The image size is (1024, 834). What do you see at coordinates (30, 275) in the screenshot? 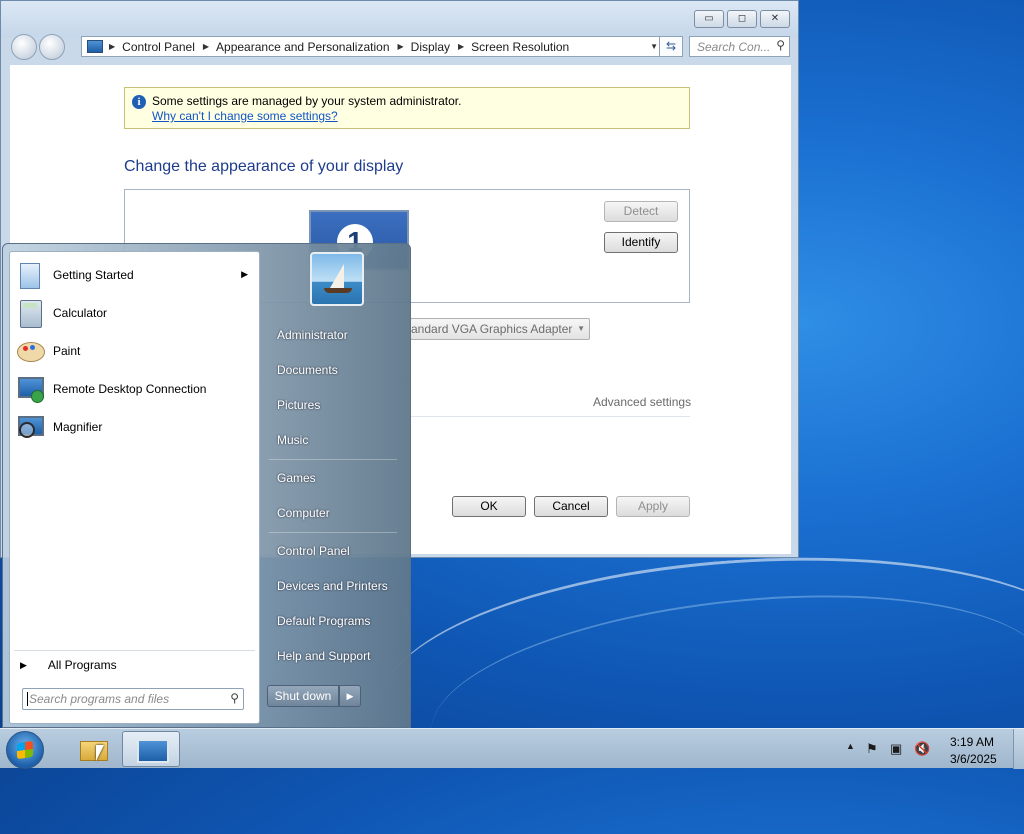
I see `getting-started-icon` at bounding box center [30, 275].